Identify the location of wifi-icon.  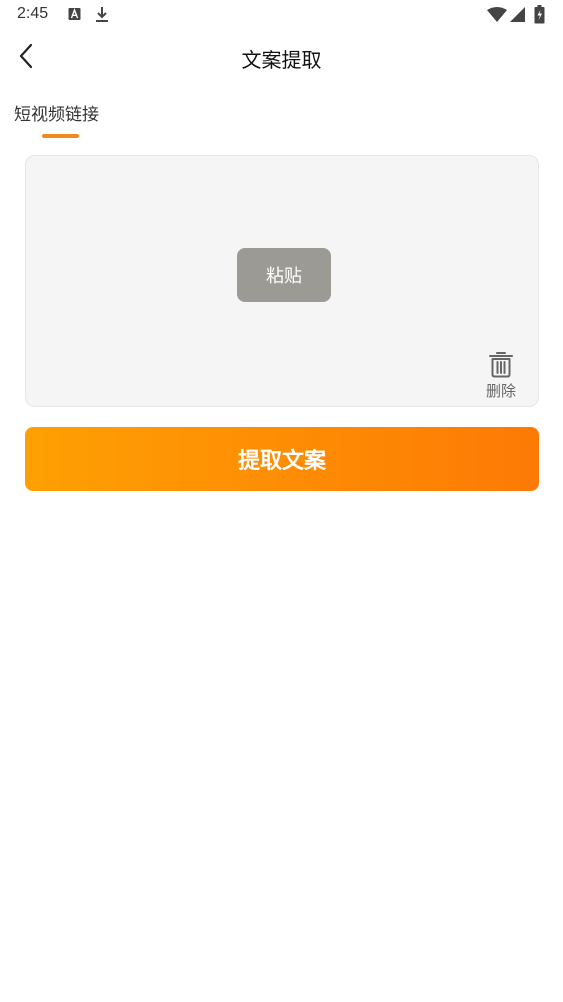
(497, 17).